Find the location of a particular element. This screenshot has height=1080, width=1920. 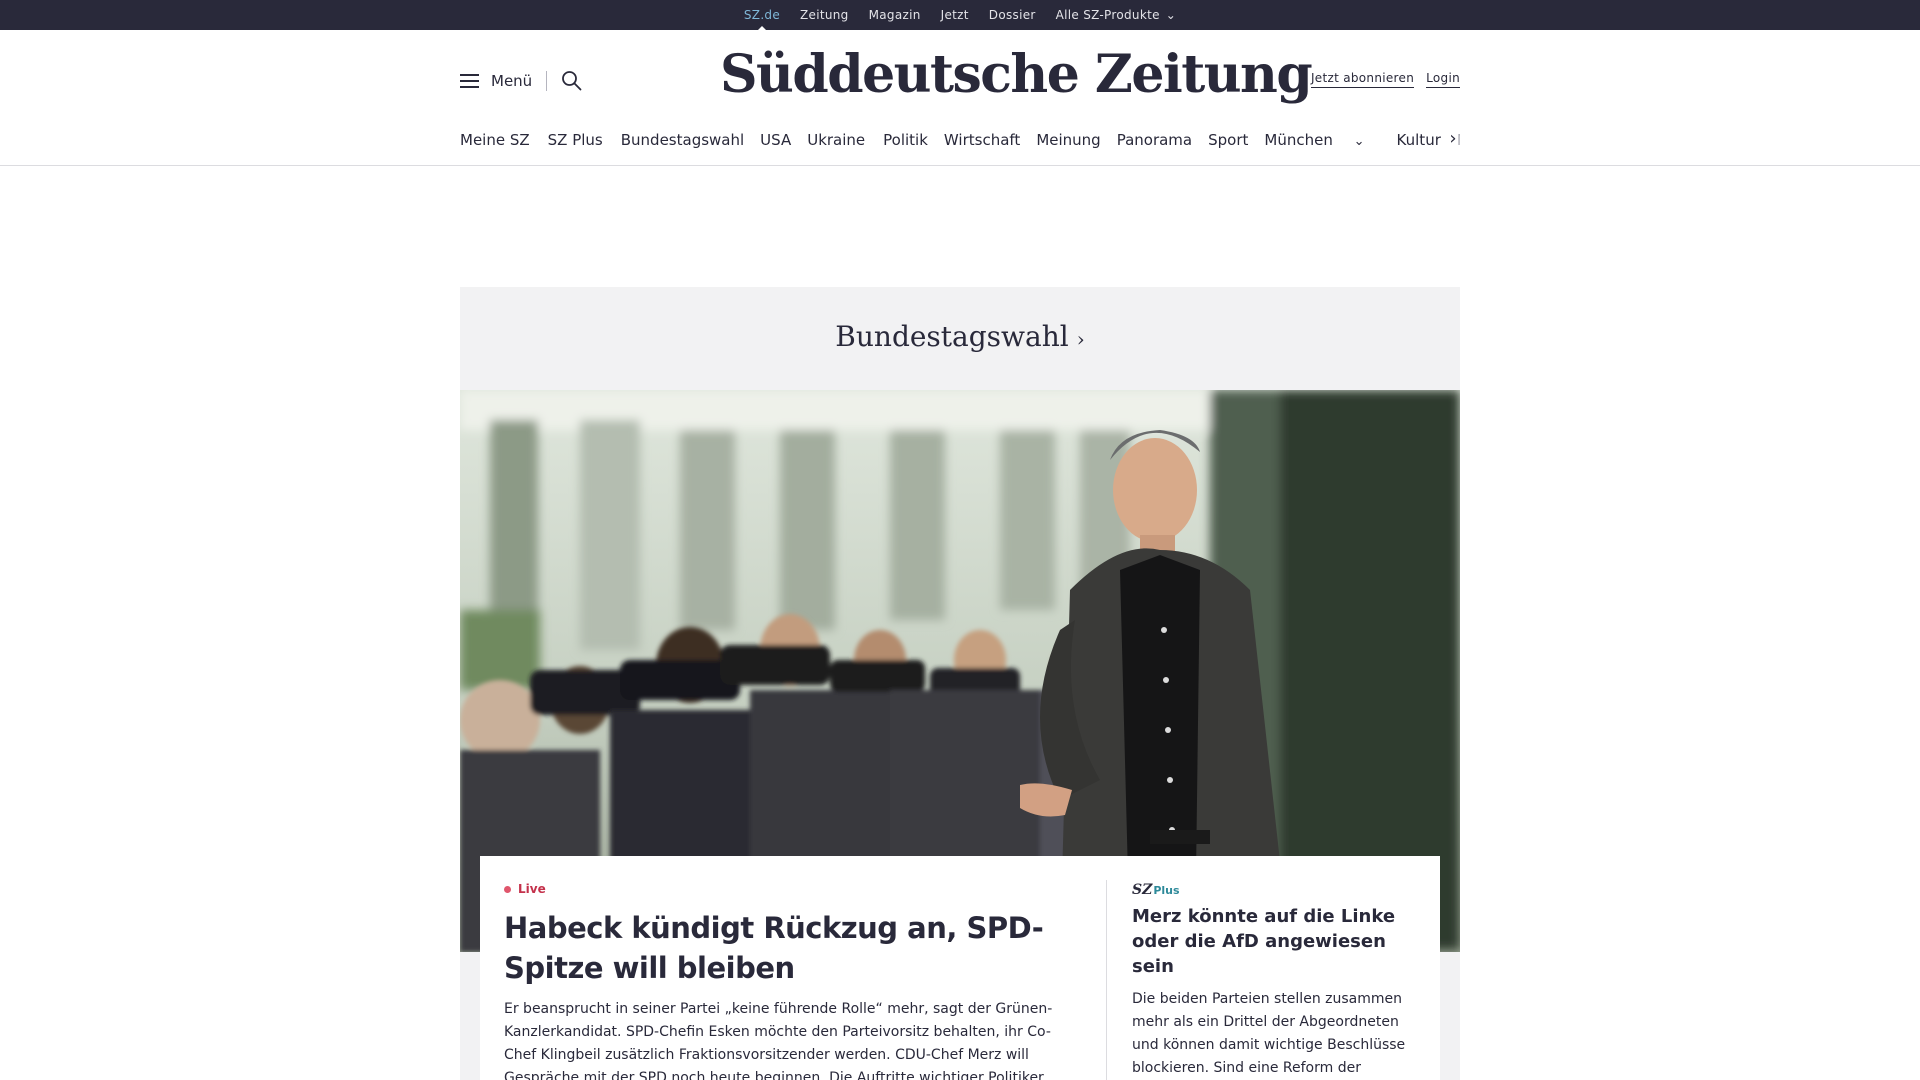

login-link: Login is located at coordinates (1443, 79).